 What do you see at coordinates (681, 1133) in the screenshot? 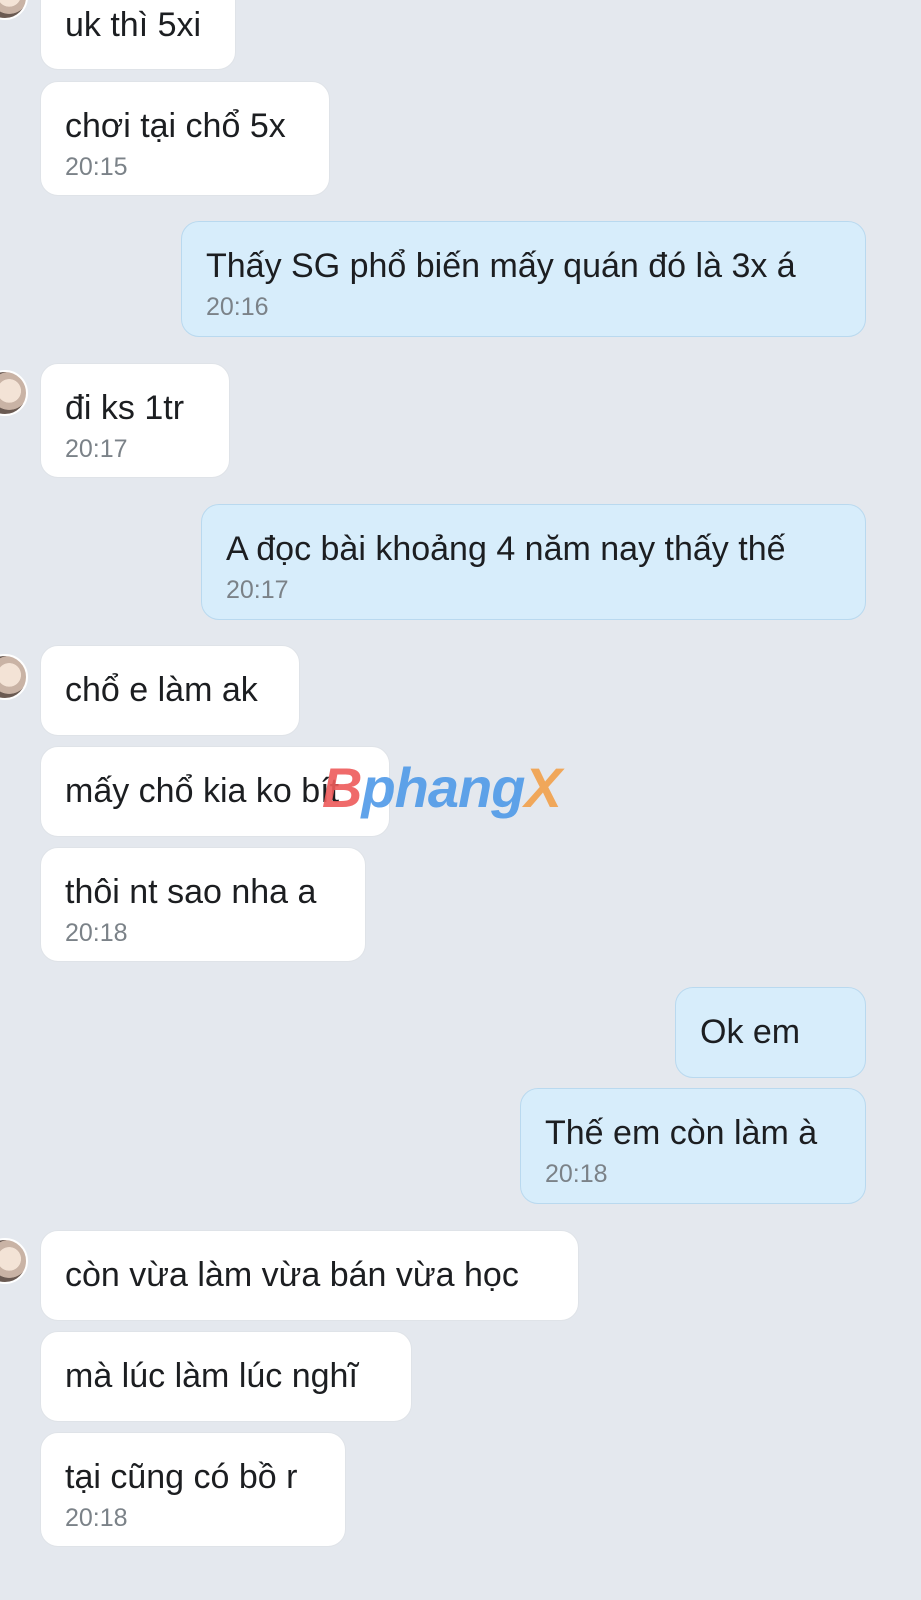
I see `message-text: Thế em còn làm à` at bounding box center [681, 1133].